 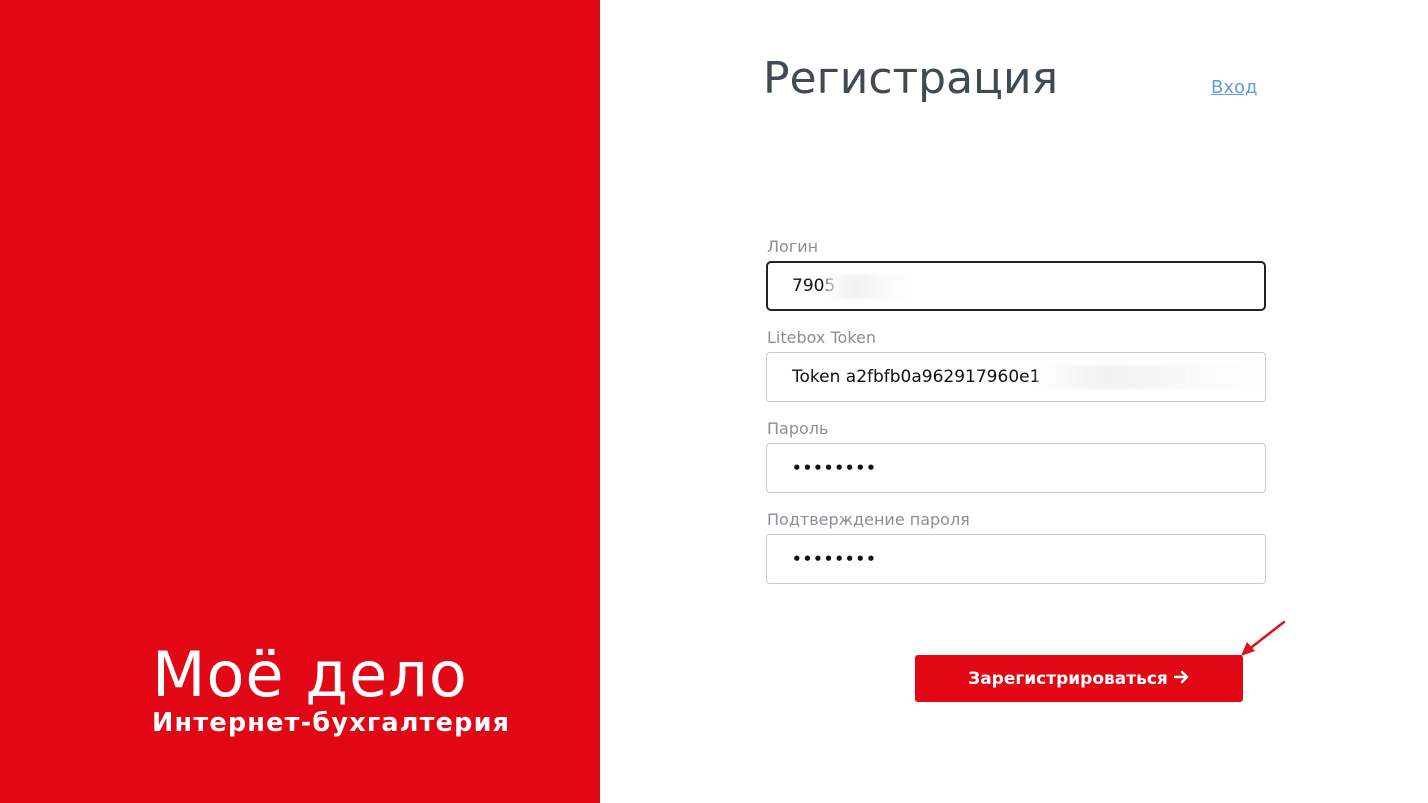 I want to click on annotation-arrow-icon, so click(x=1263, y=638).